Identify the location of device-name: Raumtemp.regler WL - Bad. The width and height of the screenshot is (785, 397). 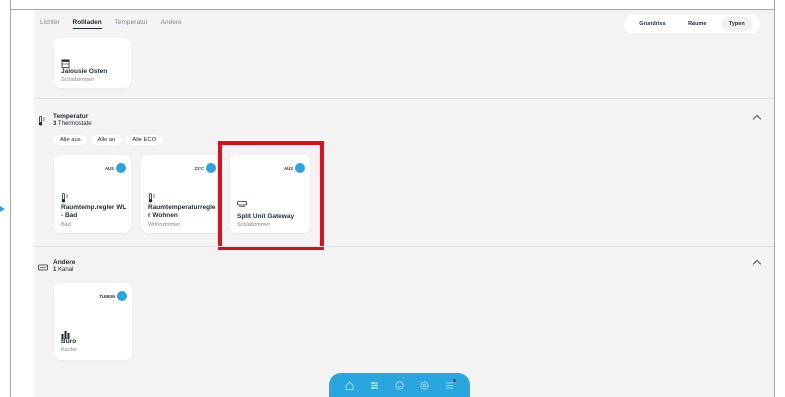
(94, 211).